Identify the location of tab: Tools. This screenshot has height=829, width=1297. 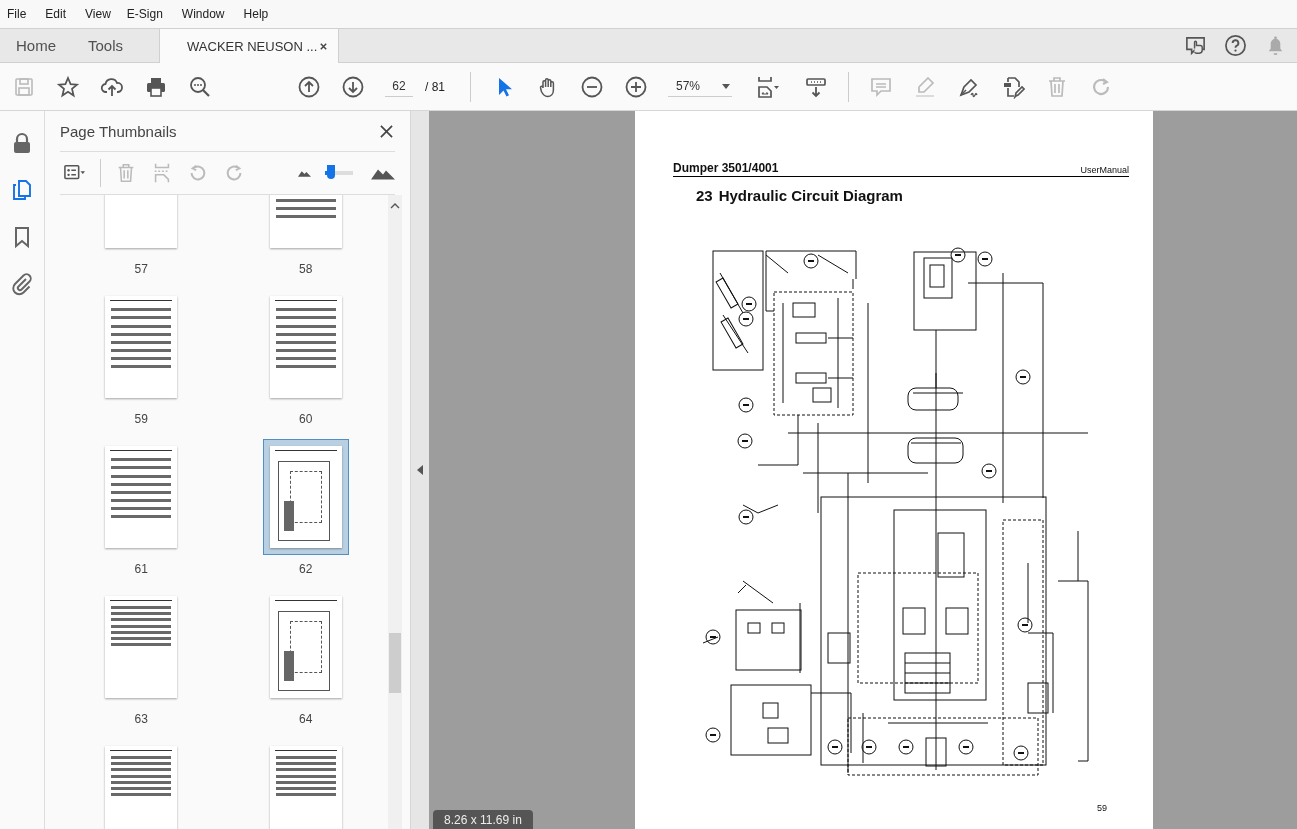
(106, 45).